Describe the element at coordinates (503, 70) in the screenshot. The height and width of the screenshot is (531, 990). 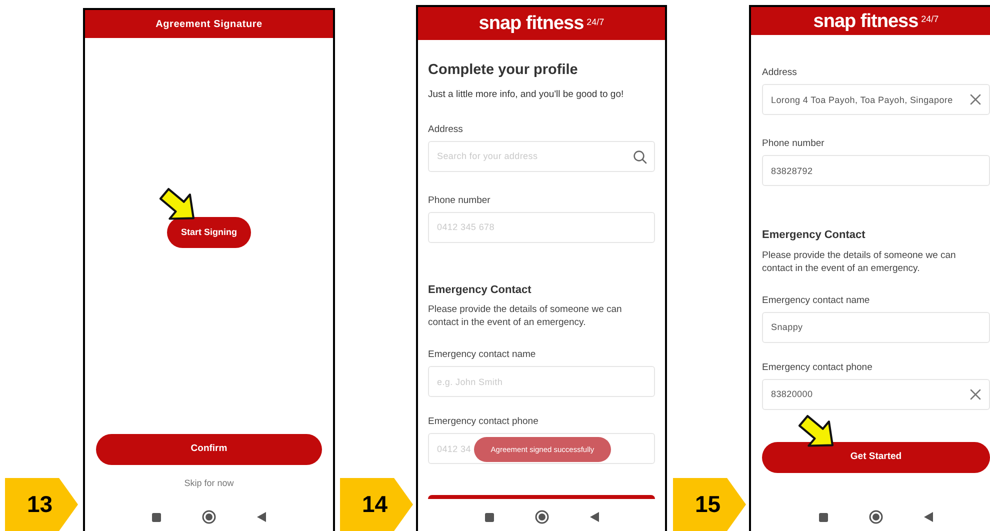
I see `screen-title: Complete your profile` at that location.